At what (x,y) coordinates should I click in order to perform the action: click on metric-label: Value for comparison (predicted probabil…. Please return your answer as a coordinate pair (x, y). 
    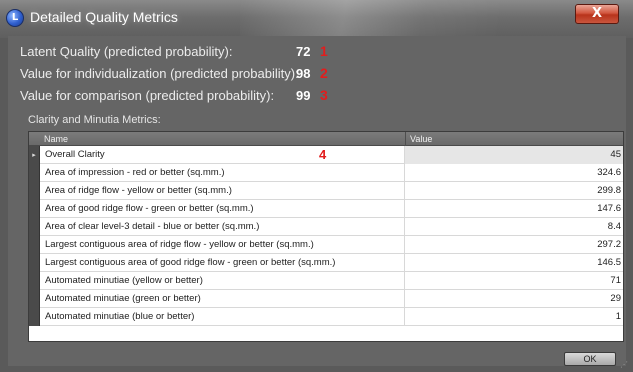
    Looking at the image, I should click on (147, 95).